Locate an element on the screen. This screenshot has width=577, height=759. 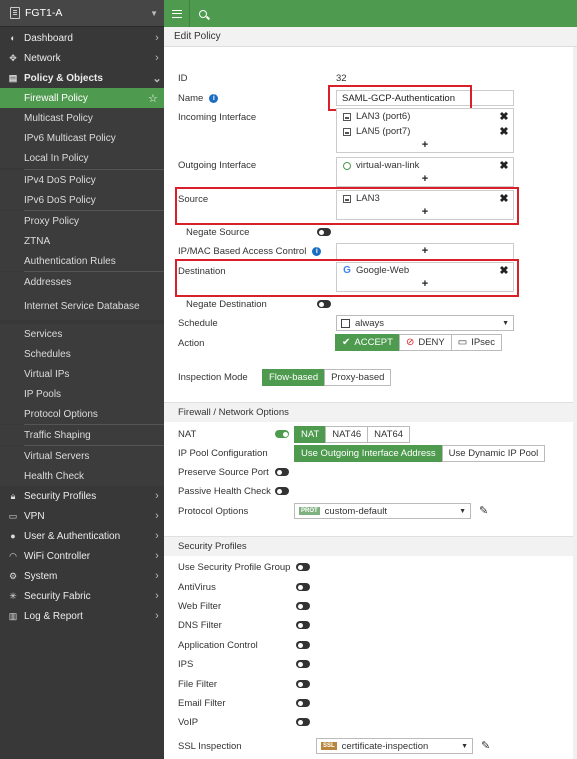
protocol-options-select: PROT custom-default ▼ is located at coordinates (382, 511).